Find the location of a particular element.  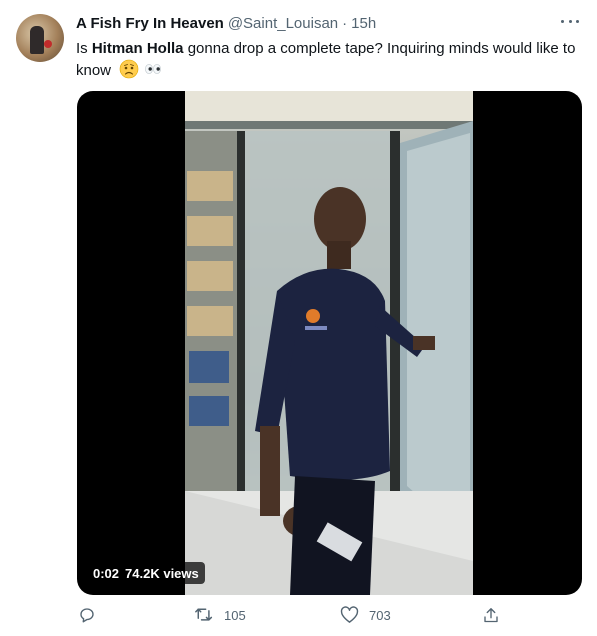

tweet-text-bold: Hitman Holla is located at coordinates (137, 48).